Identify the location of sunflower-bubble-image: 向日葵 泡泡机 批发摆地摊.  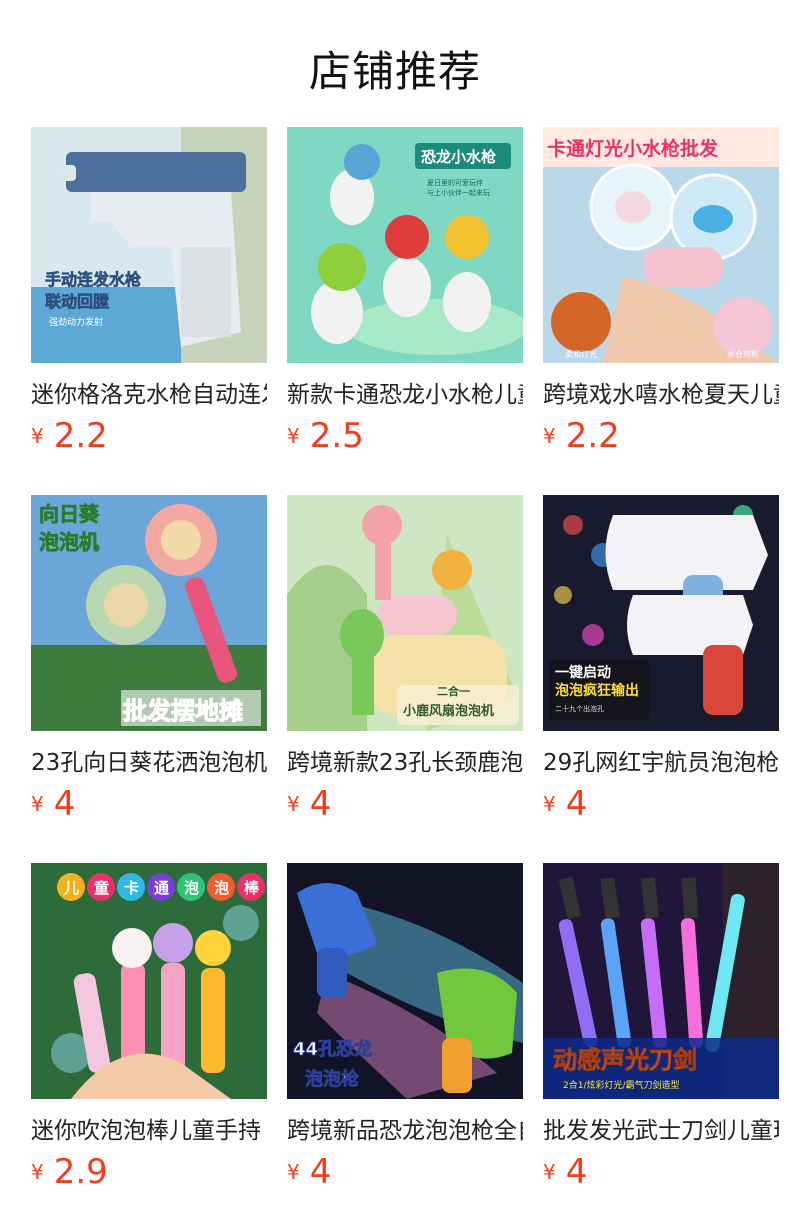
(149, 613).